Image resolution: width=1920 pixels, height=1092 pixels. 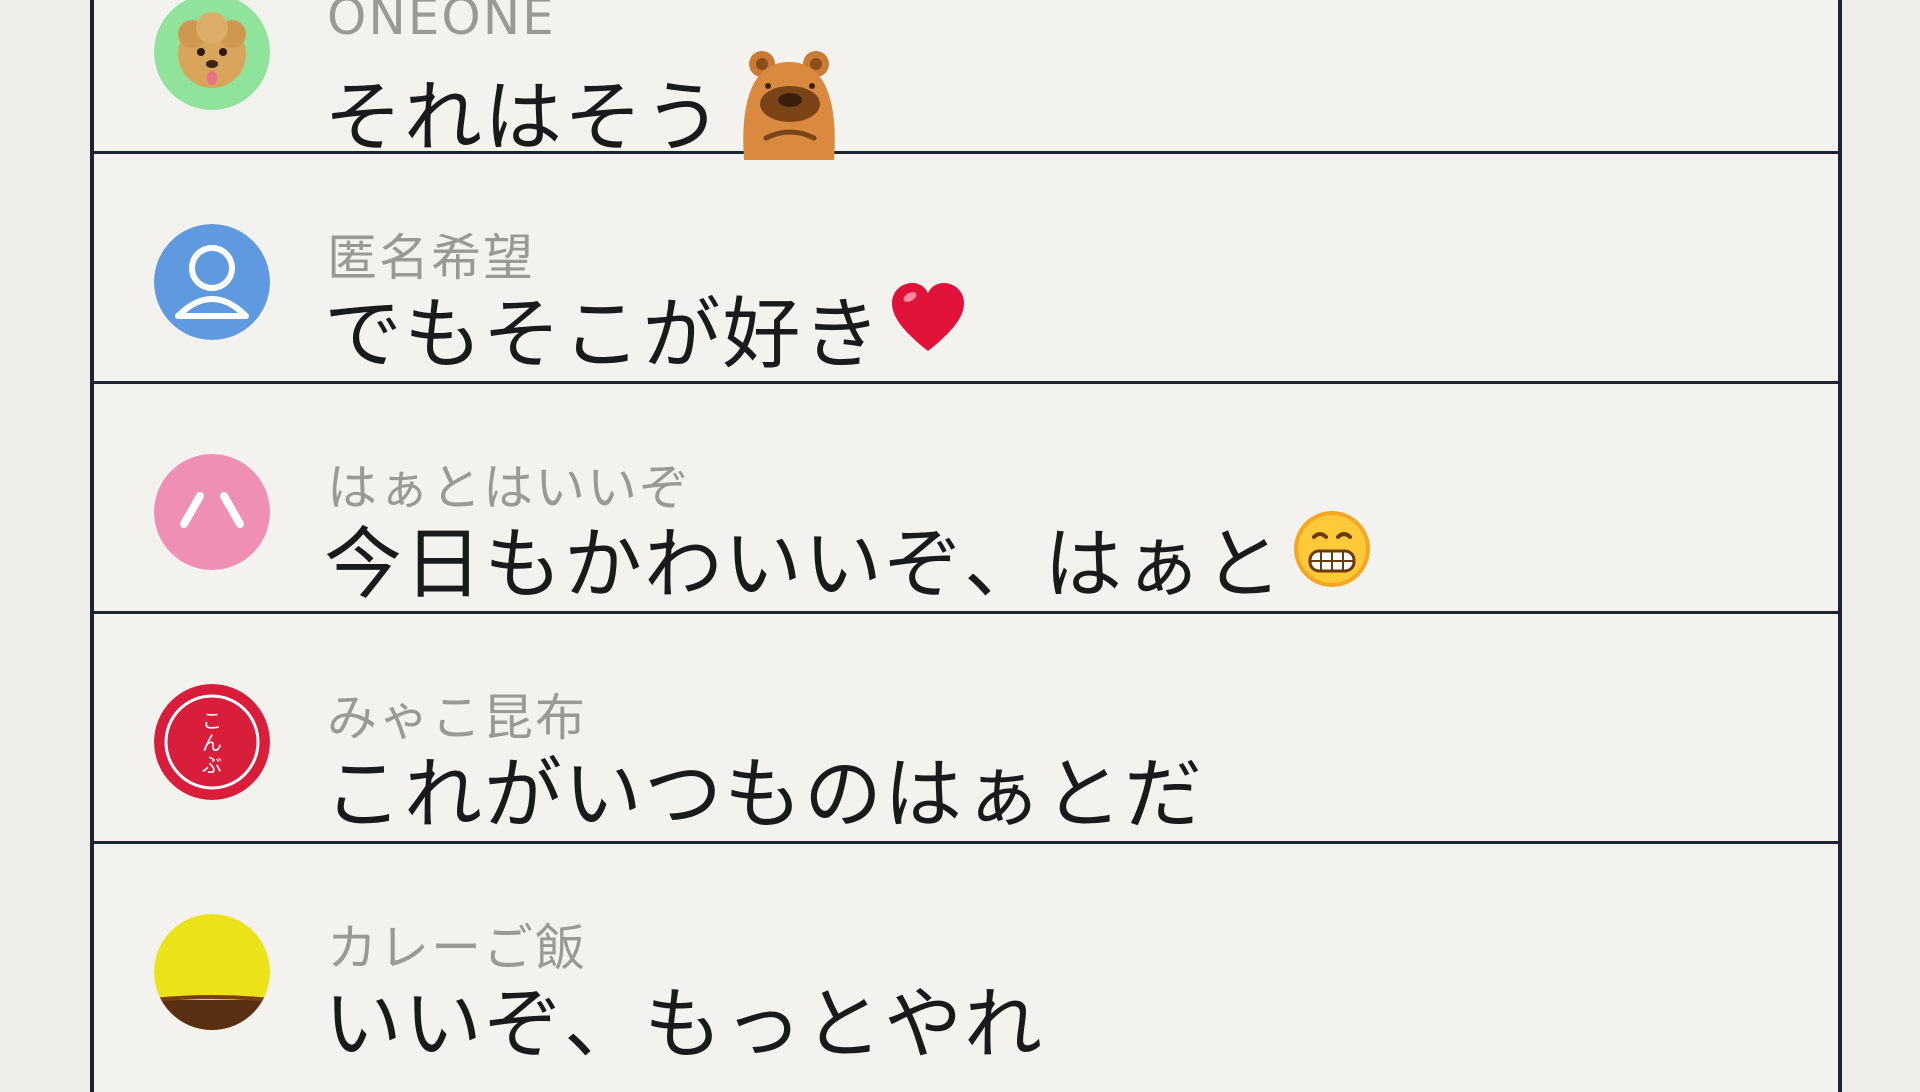 What do you see at coordinates (212, 512) in the screenshot?
I see `pink-face-avatar-icon` at bounding box center [212, 512].